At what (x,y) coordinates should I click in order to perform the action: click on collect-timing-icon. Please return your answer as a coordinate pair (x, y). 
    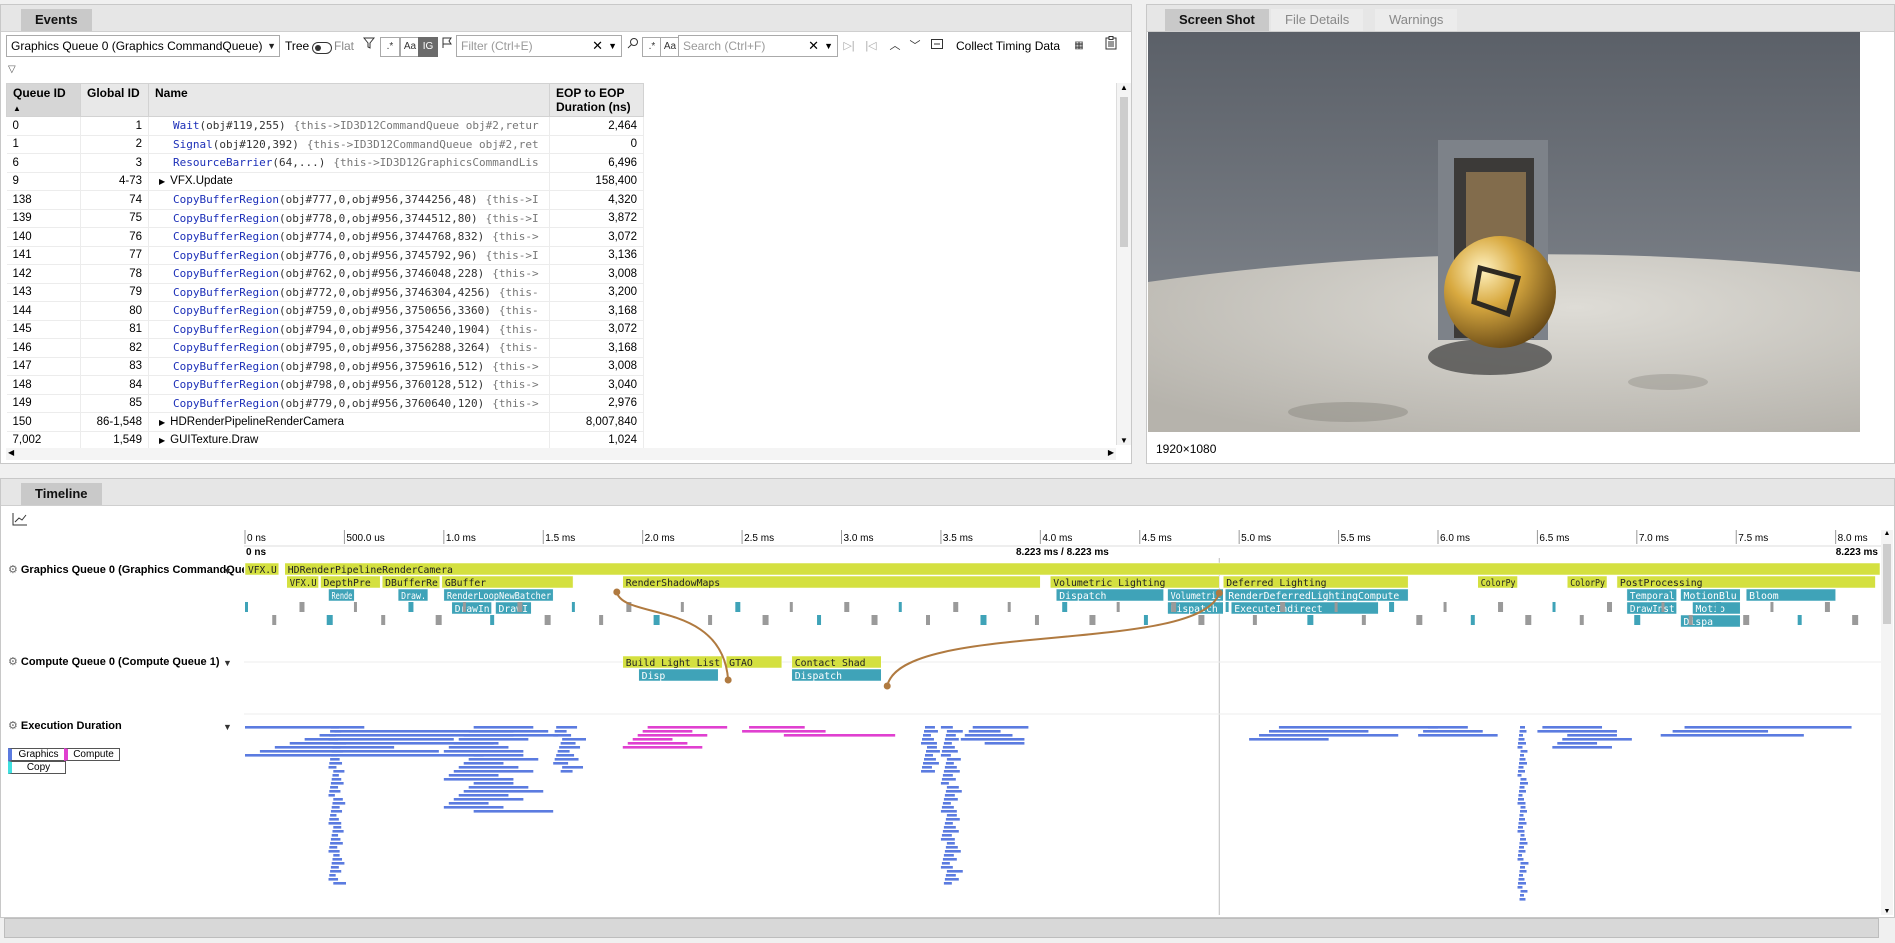
    Looking at the image, I should click on (937, 46).